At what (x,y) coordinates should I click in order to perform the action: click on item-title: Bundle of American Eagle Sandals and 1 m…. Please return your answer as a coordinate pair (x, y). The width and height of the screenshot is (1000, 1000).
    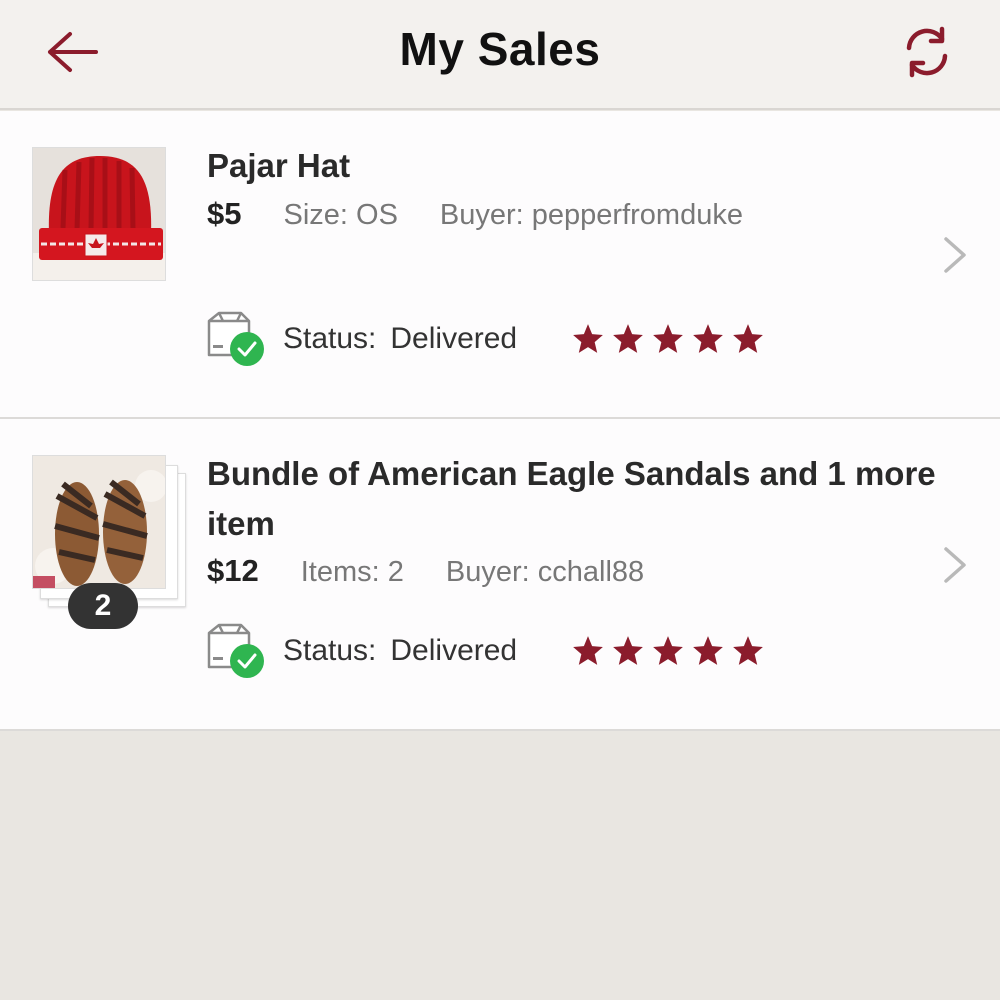
    Looking at the image, I should click on (571, 498).